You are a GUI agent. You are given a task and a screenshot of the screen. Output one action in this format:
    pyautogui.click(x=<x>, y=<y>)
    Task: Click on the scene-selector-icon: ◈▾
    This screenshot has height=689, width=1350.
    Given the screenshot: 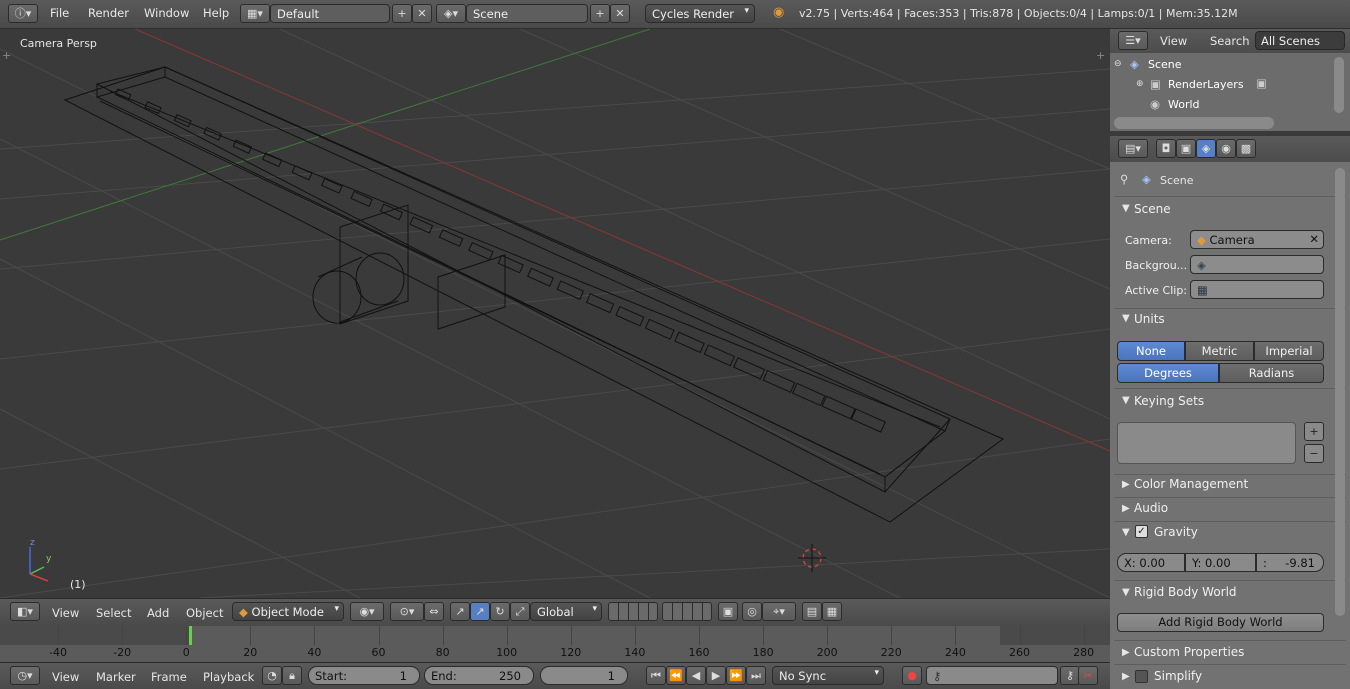 What is the action you would take?
    pyautogui.click(x=451, y=13)
    